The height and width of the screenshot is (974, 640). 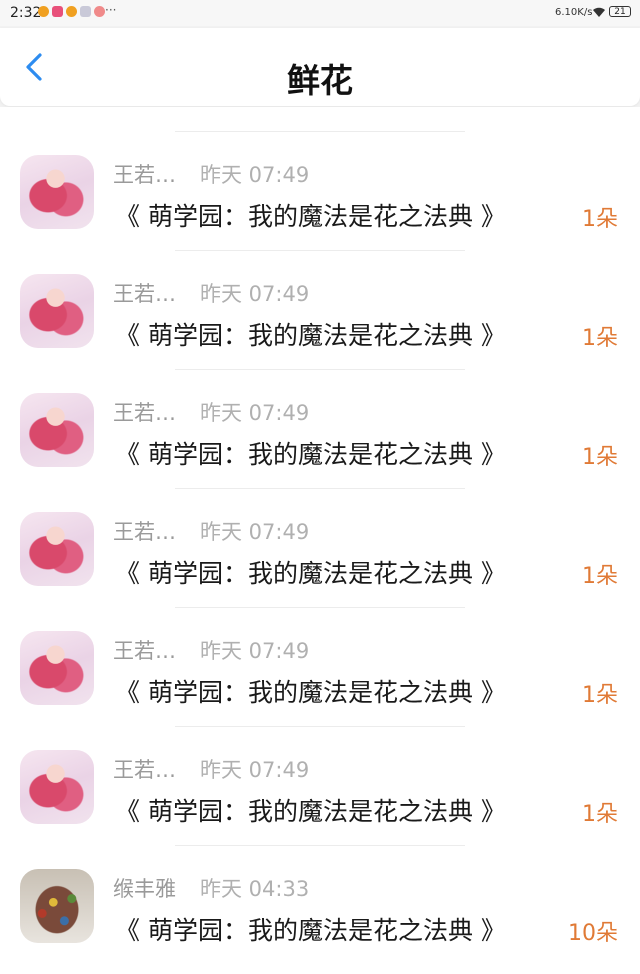 What do you see at coordinates (26, 13) in the screenshot?
I see `status-time: 2:32` at bounding box center [26, 13].